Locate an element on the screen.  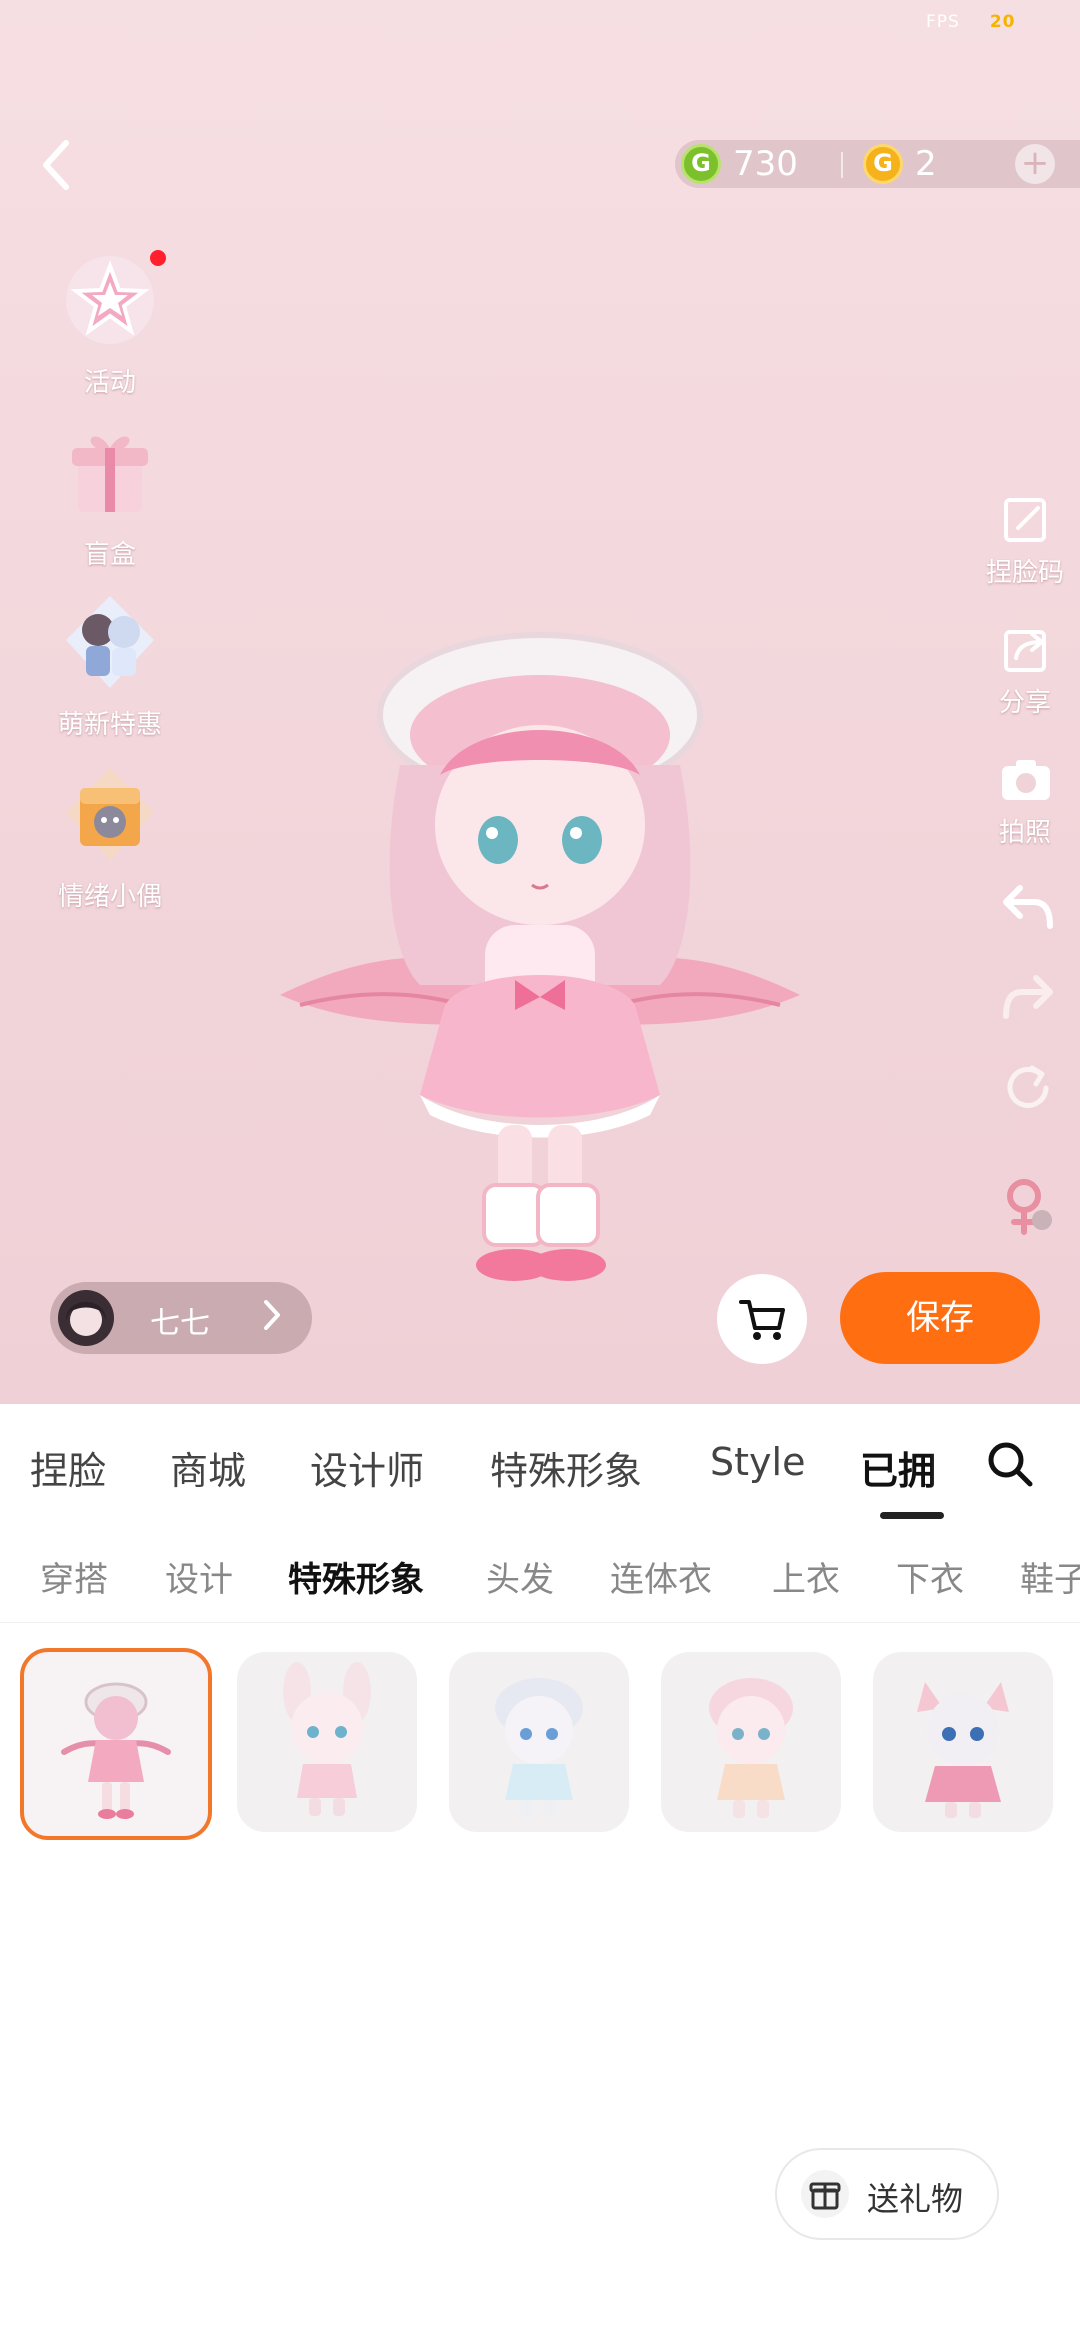
menu-activity: 活动 is located at coordinates (110, 333).